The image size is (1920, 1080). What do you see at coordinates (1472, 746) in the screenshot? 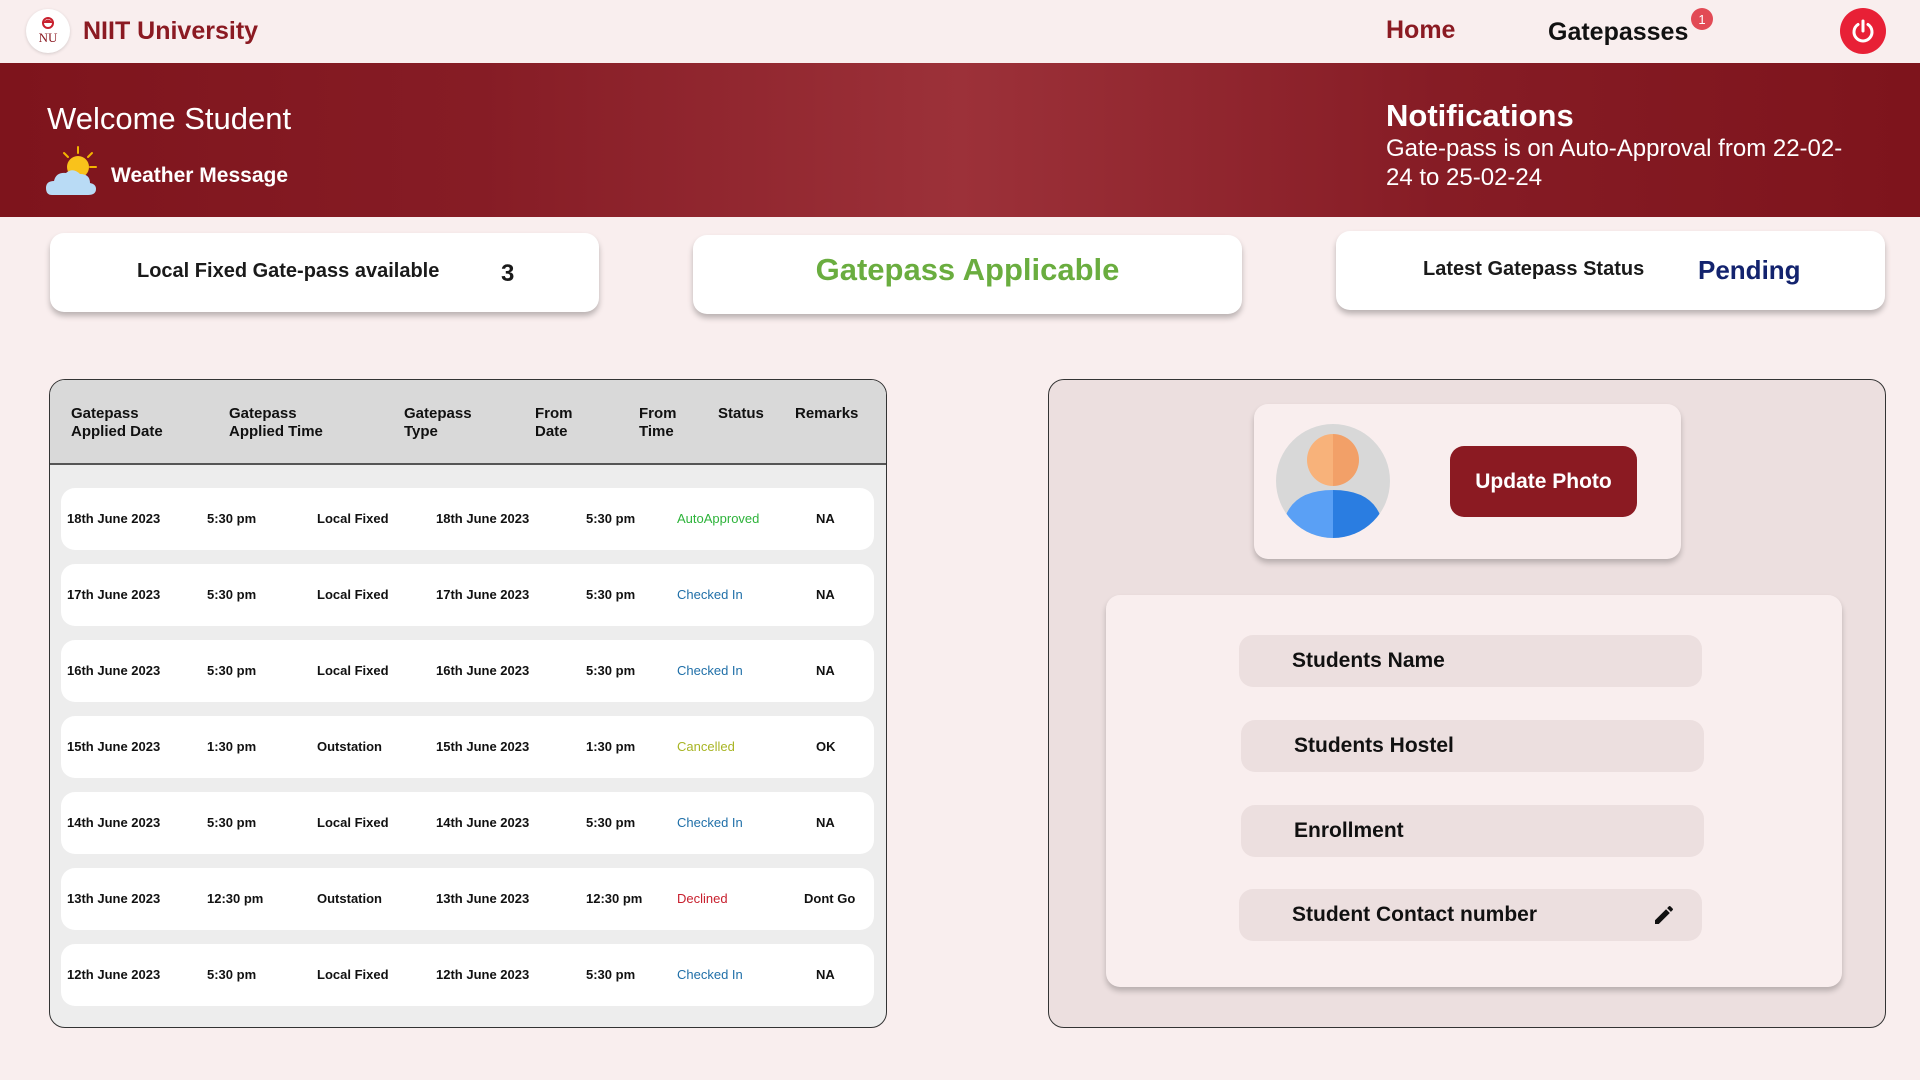
I see `students-hostel-field: Students Hostel` at bounding box center [1472, 746].